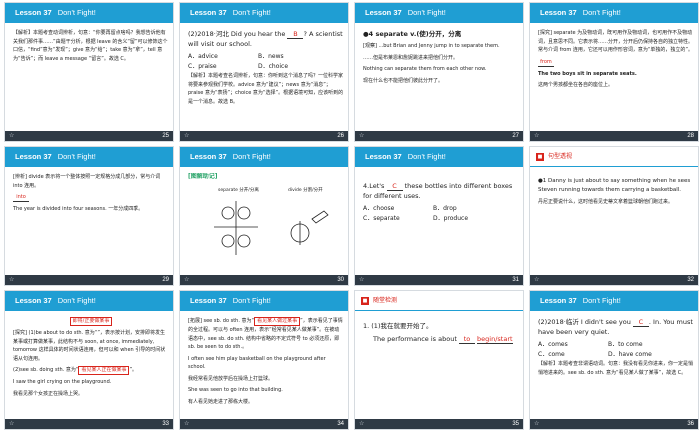 The image size is (700, 431). Describe the element at coordinates (614, 424) in the screenshot. I see `slide-footer: ☆ 36` at that location.